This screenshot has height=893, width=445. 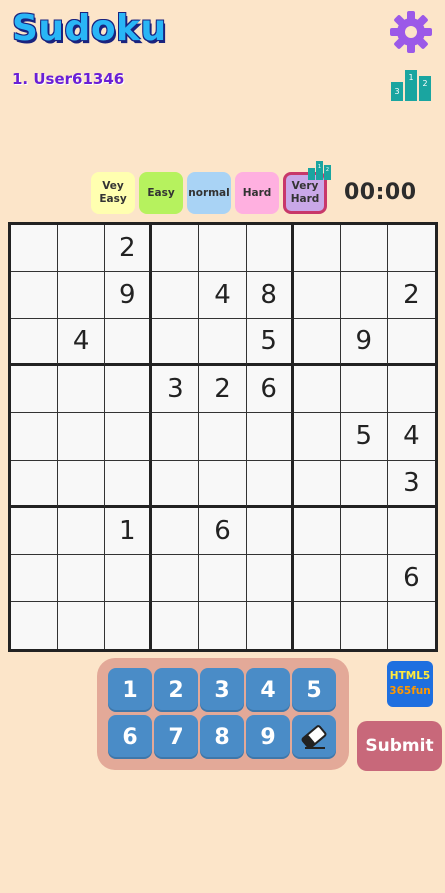 What do you see at coordinates (270, 484) in the screenshot?
I see `board-cell-r6c6` at bounding box center [270, 484].